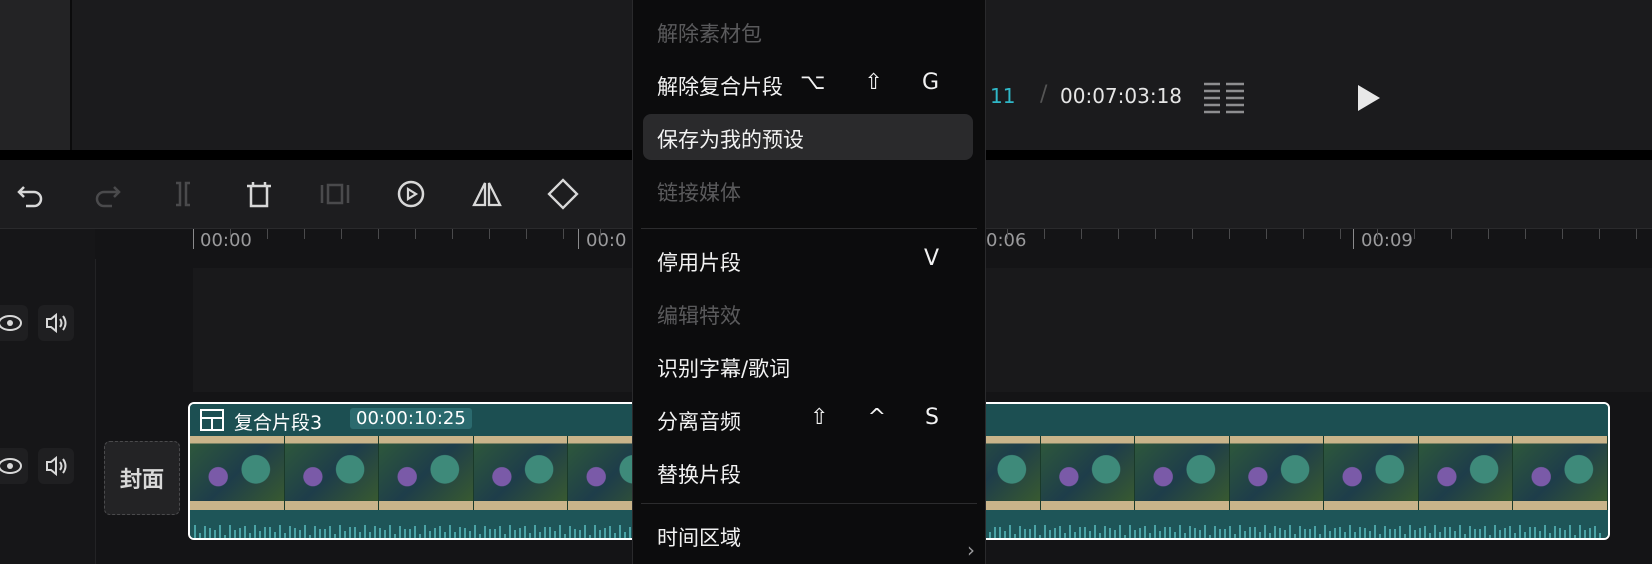 The height and width of the screenshot is (564, 1652). Describe the element at coordinates (808, 84) in the screenshot. I see `menu-item-uncompound: 解除复合片段 ⌥ ⇧ G` at that location.